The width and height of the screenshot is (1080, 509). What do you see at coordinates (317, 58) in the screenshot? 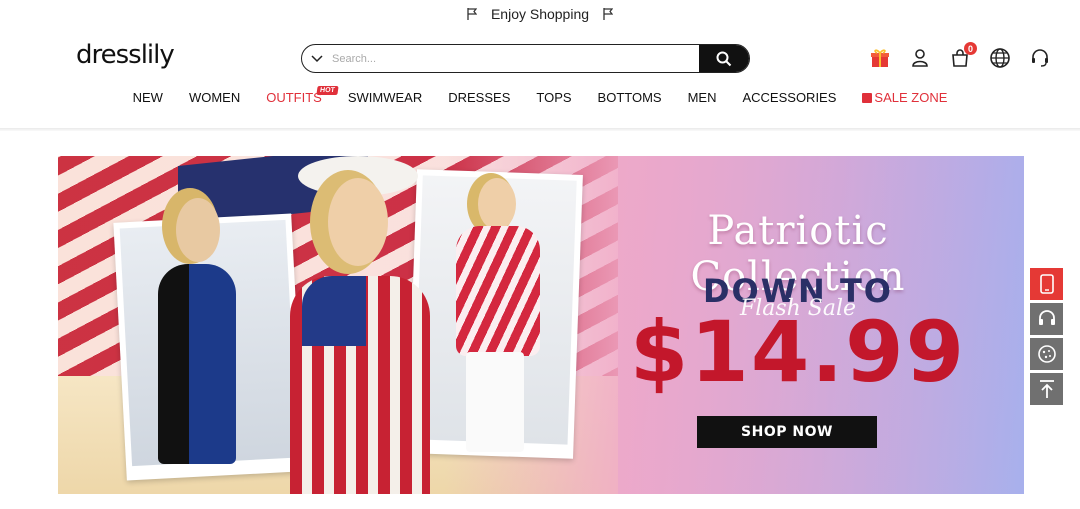
I see `chevron-down-icon` at bounding box center [317, 58].